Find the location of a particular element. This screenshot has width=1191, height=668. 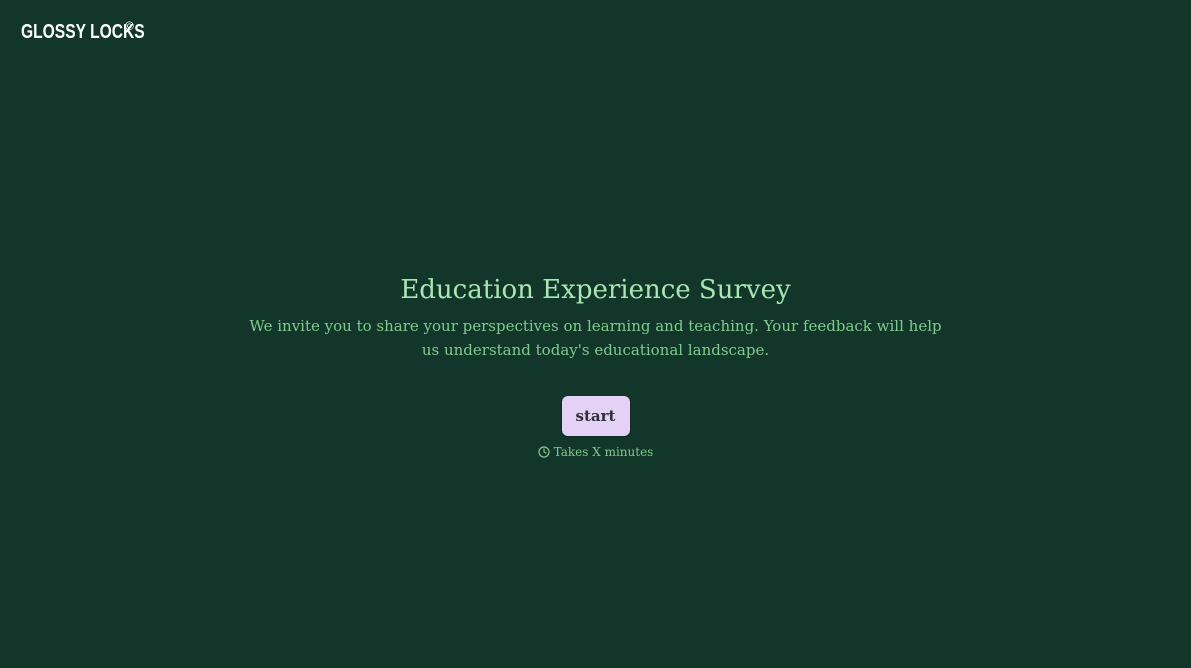

duration-text: Takes X minutes is located at coordinates (603, 452).